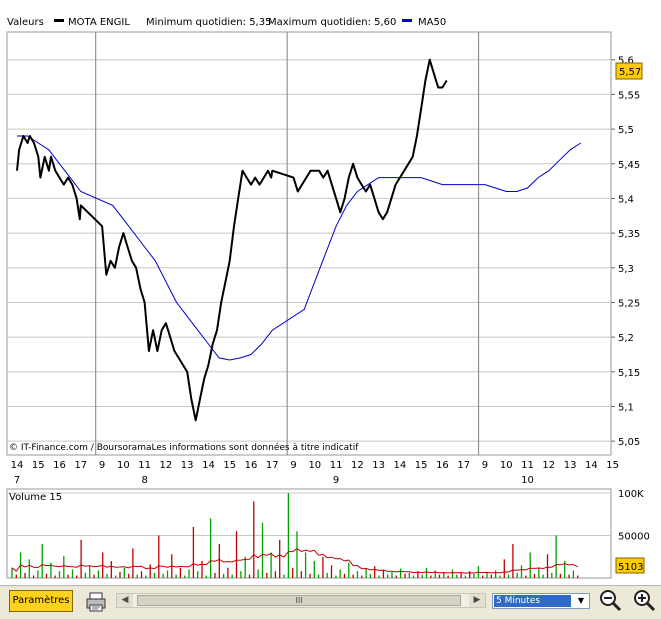  What do you see at coordinates (477, 600) in the screenshot?
I see `scroll-right-arrow-icon: ▶` at bounding box center [477, 600].